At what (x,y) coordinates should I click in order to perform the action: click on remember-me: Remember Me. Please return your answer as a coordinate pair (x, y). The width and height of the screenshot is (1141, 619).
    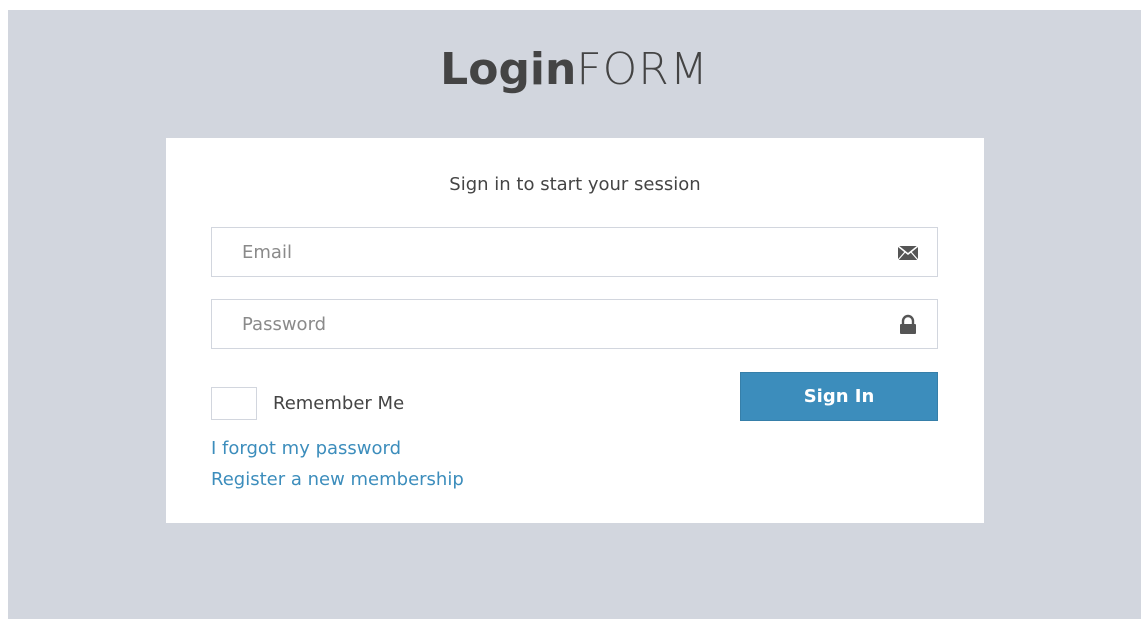
    Looking at the image, I should click on (307, 403).